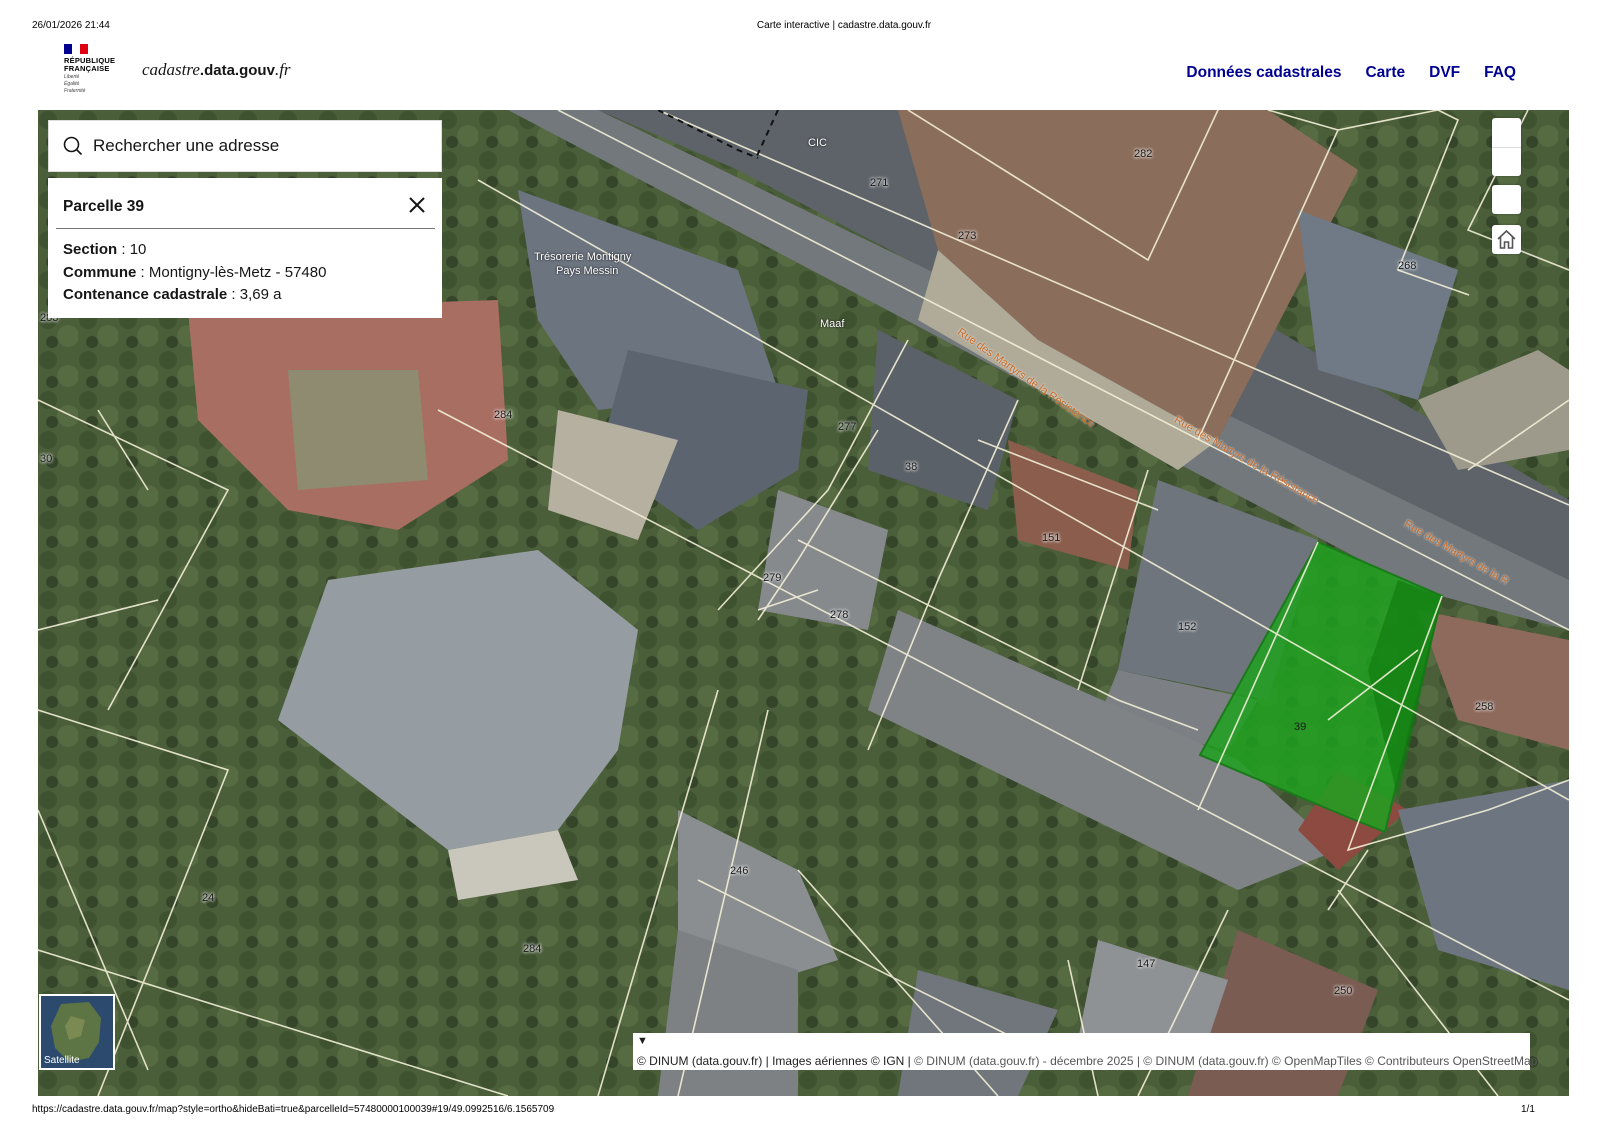 This screenshot has width=1600, height=1131. What do you see at coordinates (171, 69) in the screenshot?
I see `brand-prefix: cadastre` at bounding box center [171, 69].